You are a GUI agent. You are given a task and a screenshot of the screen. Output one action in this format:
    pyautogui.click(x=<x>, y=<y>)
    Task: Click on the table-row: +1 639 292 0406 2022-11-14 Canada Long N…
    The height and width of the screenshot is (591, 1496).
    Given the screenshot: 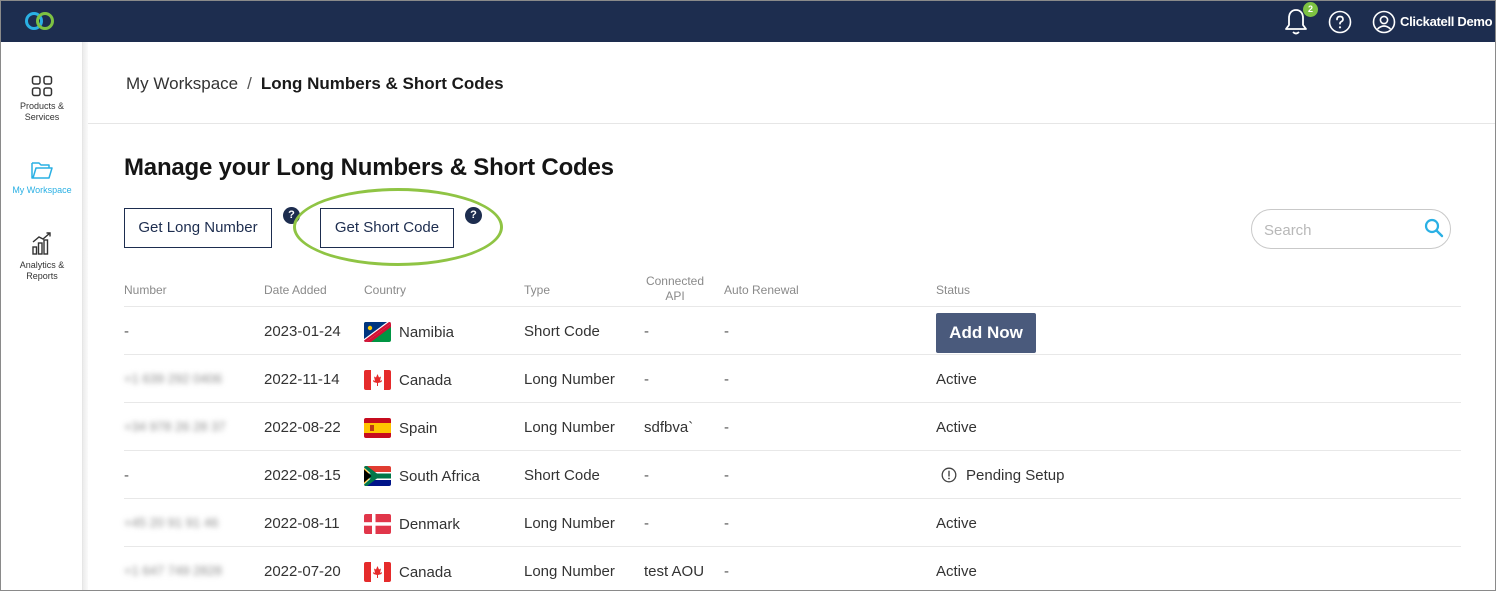 What is the action you would take?
    pyautogui.click(x=792, y=378)
    